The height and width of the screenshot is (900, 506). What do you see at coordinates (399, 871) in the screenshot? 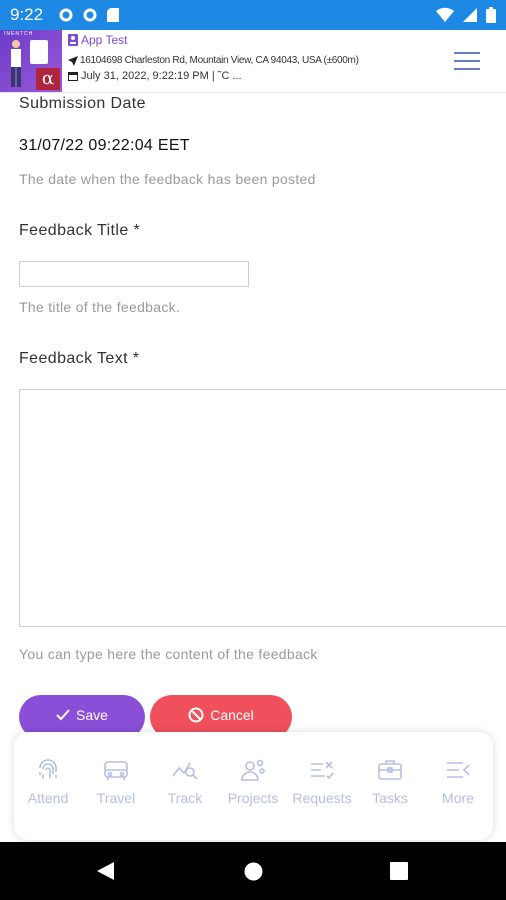
I see `recents-icon` at bounding box center [399, 871].